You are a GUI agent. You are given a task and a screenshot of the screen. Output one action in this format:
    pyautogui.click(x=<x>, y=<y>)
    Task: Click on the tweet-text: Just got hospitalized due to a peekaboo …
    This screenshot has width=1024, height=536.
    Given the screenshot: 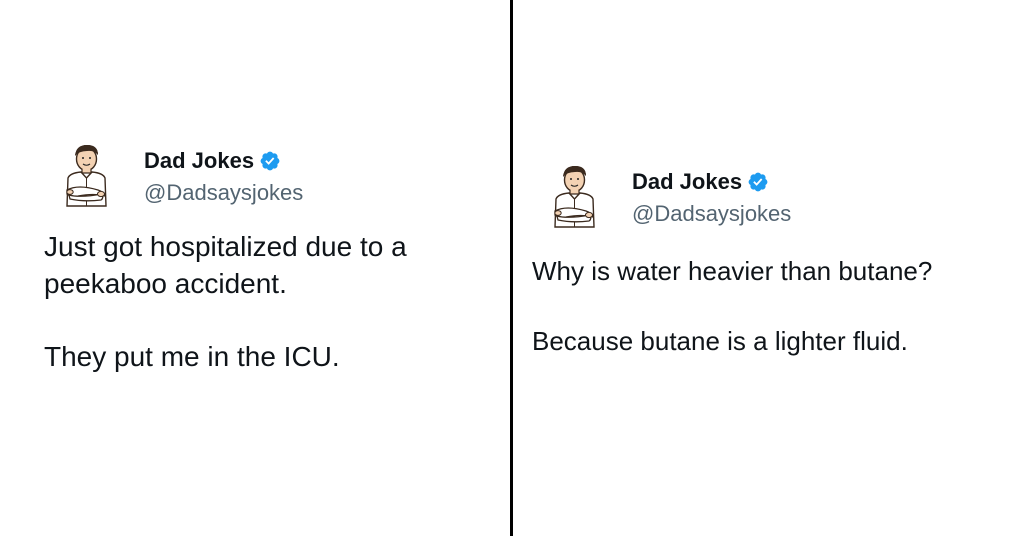 What is the action you would take?
    pyautogui.click(x=264, y=301)
    